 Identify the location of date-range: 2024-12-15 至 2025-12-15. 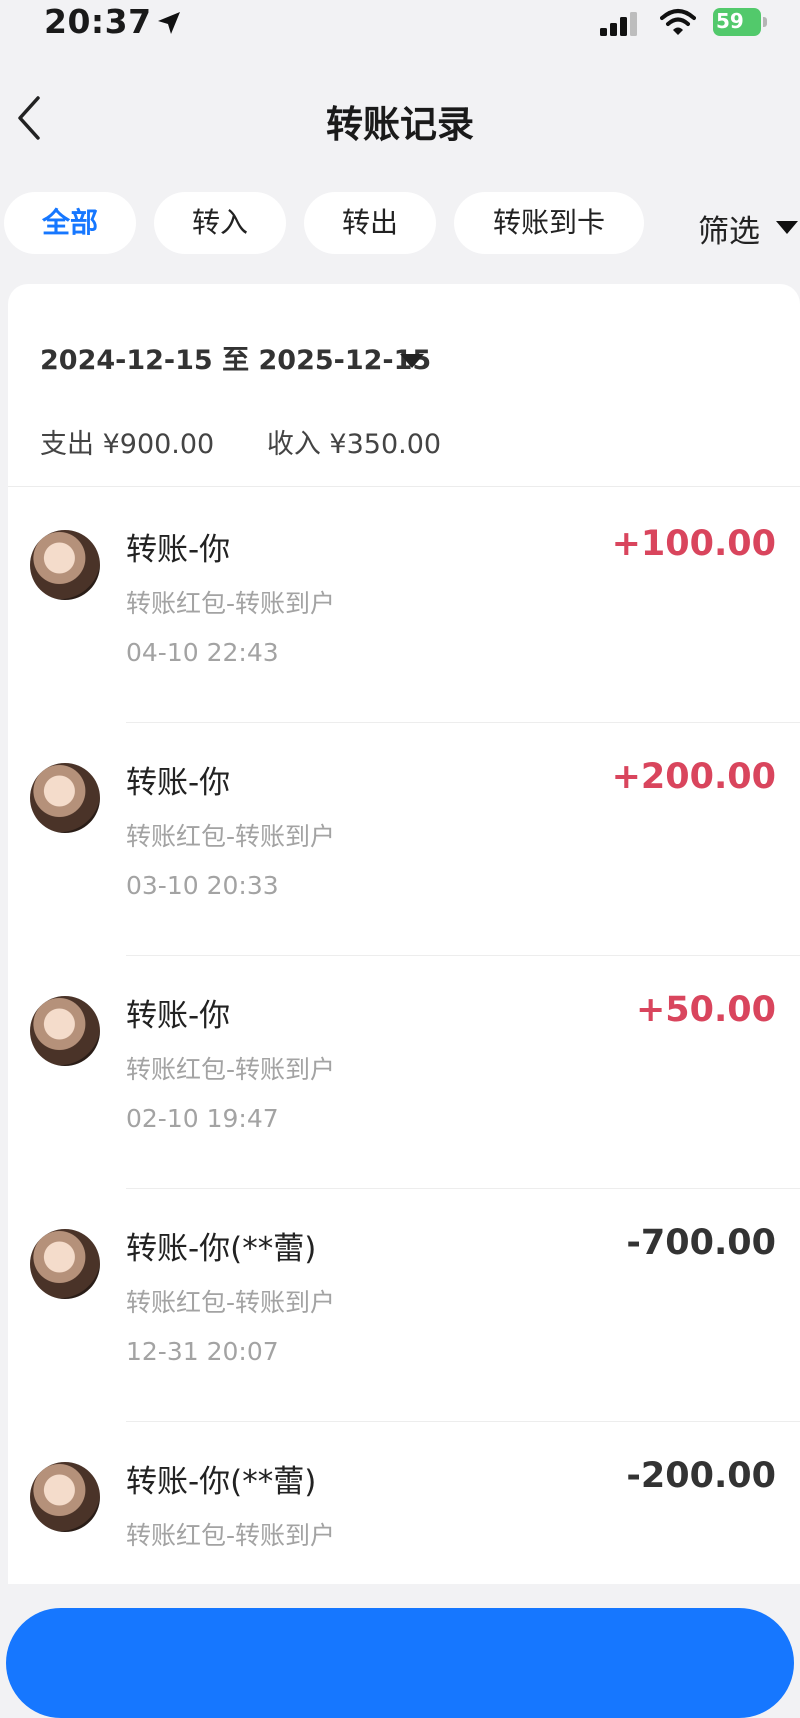
(235, 357).